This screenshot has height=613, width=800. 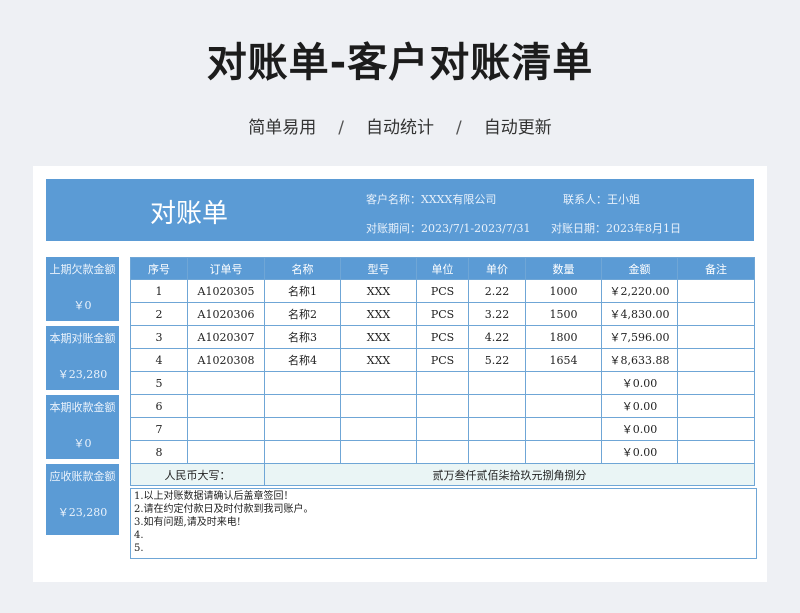 What do you see at coordinates (187, 522) in the screenshot?
I see `note-line: 3.如有问题,请及时来电!` at bounding box center [187, 522].